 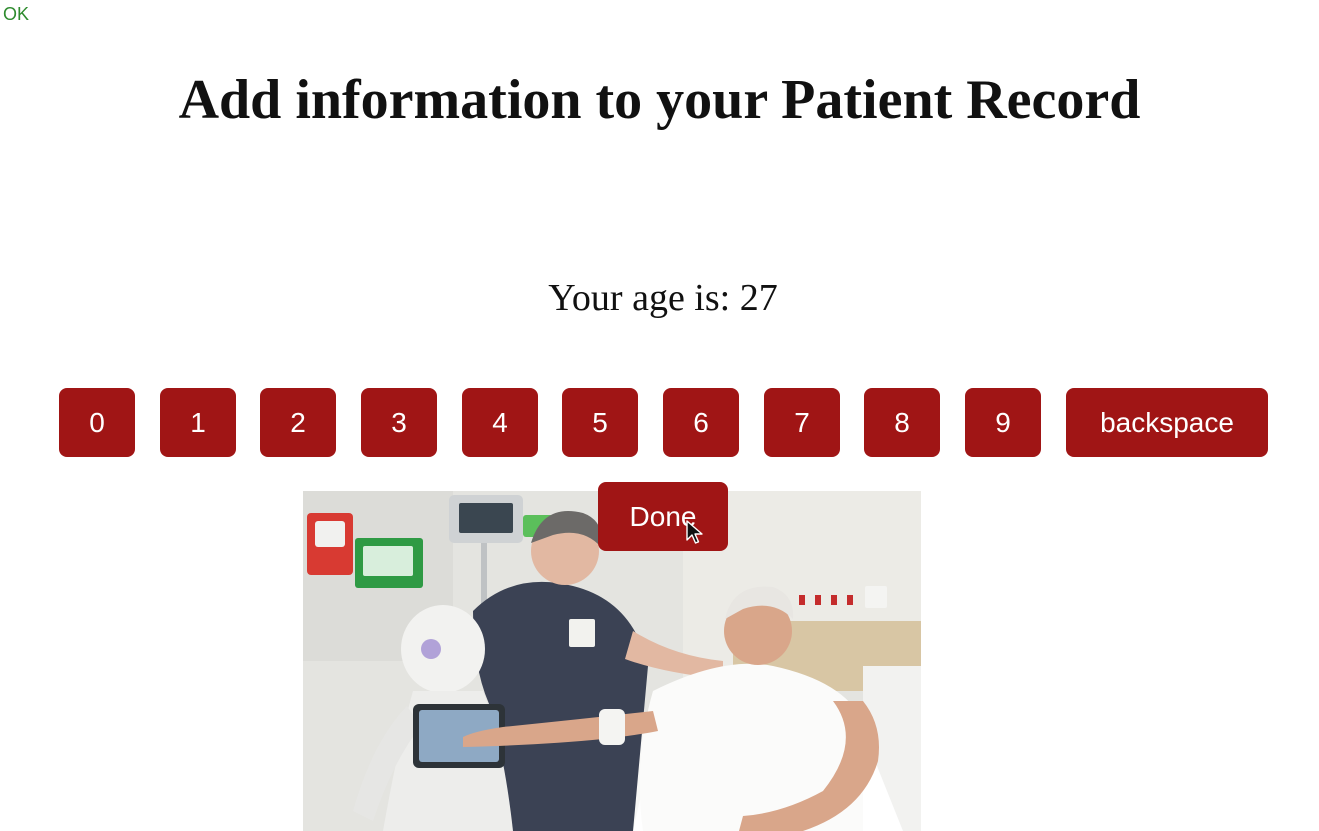 What do you see at coordinates (639, 298) in the screenshot?
I see `age-label: Your age is:` at bounding box center [639, 298].